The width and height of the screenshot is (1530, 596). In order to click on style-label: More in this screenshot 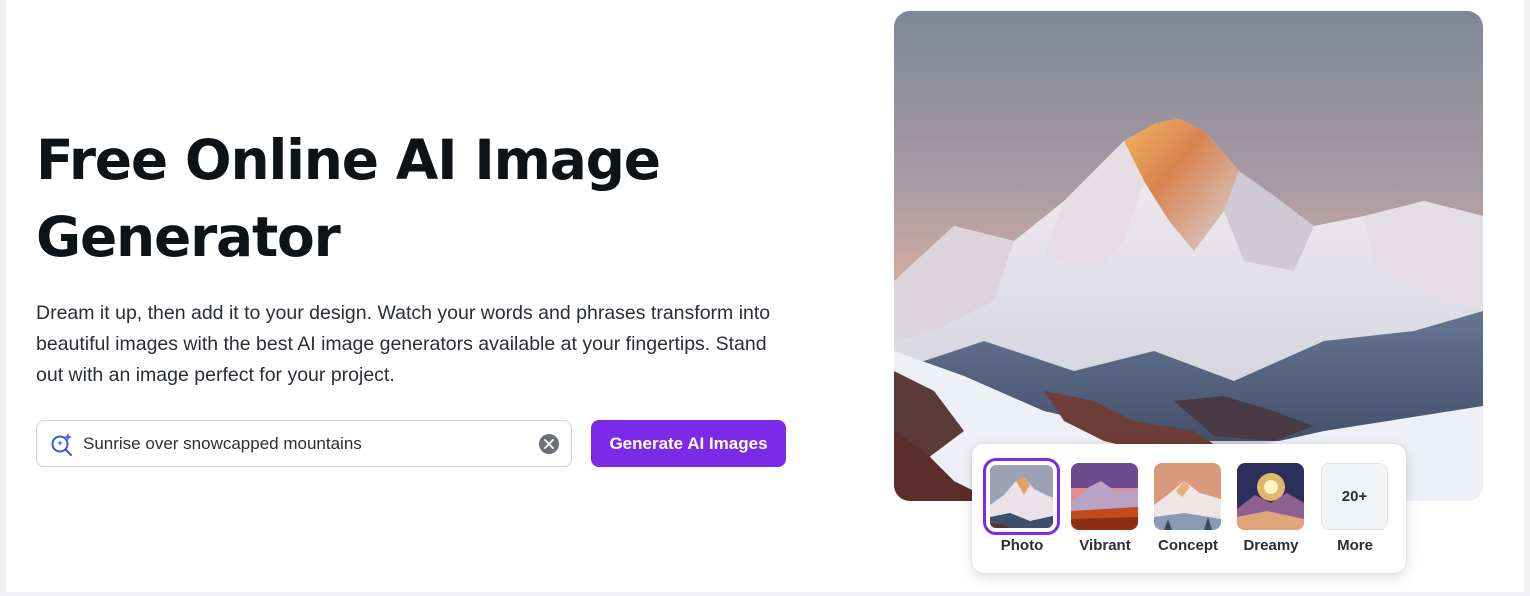, I will do `click(1355, 545)`.